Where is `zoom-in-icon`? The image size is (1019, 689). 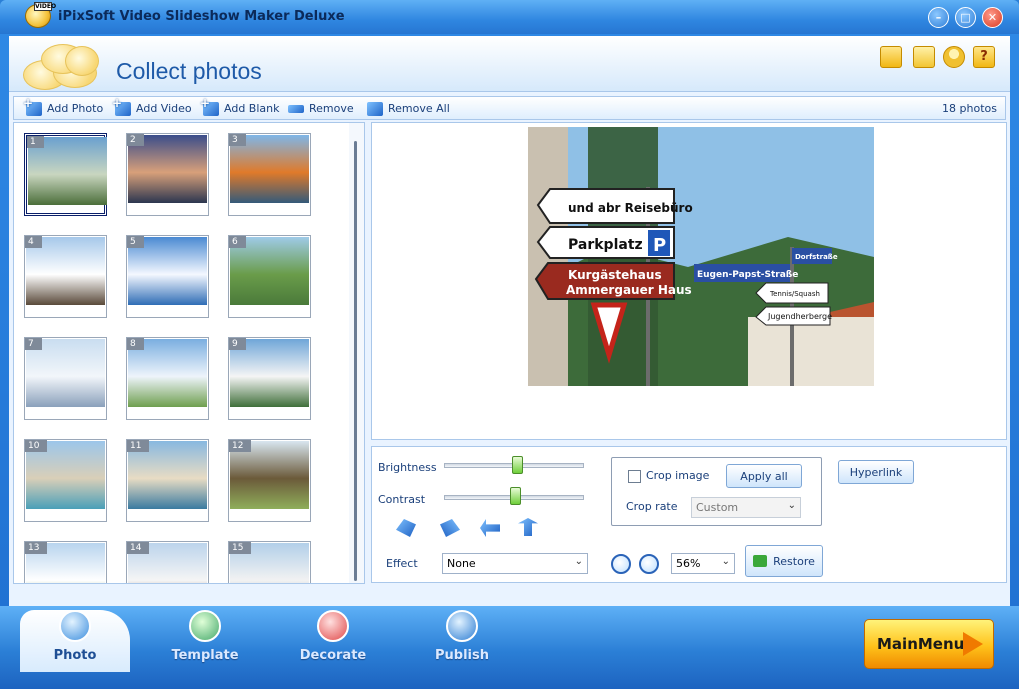 zoom-in-icon is located at coordinates (621, 564).